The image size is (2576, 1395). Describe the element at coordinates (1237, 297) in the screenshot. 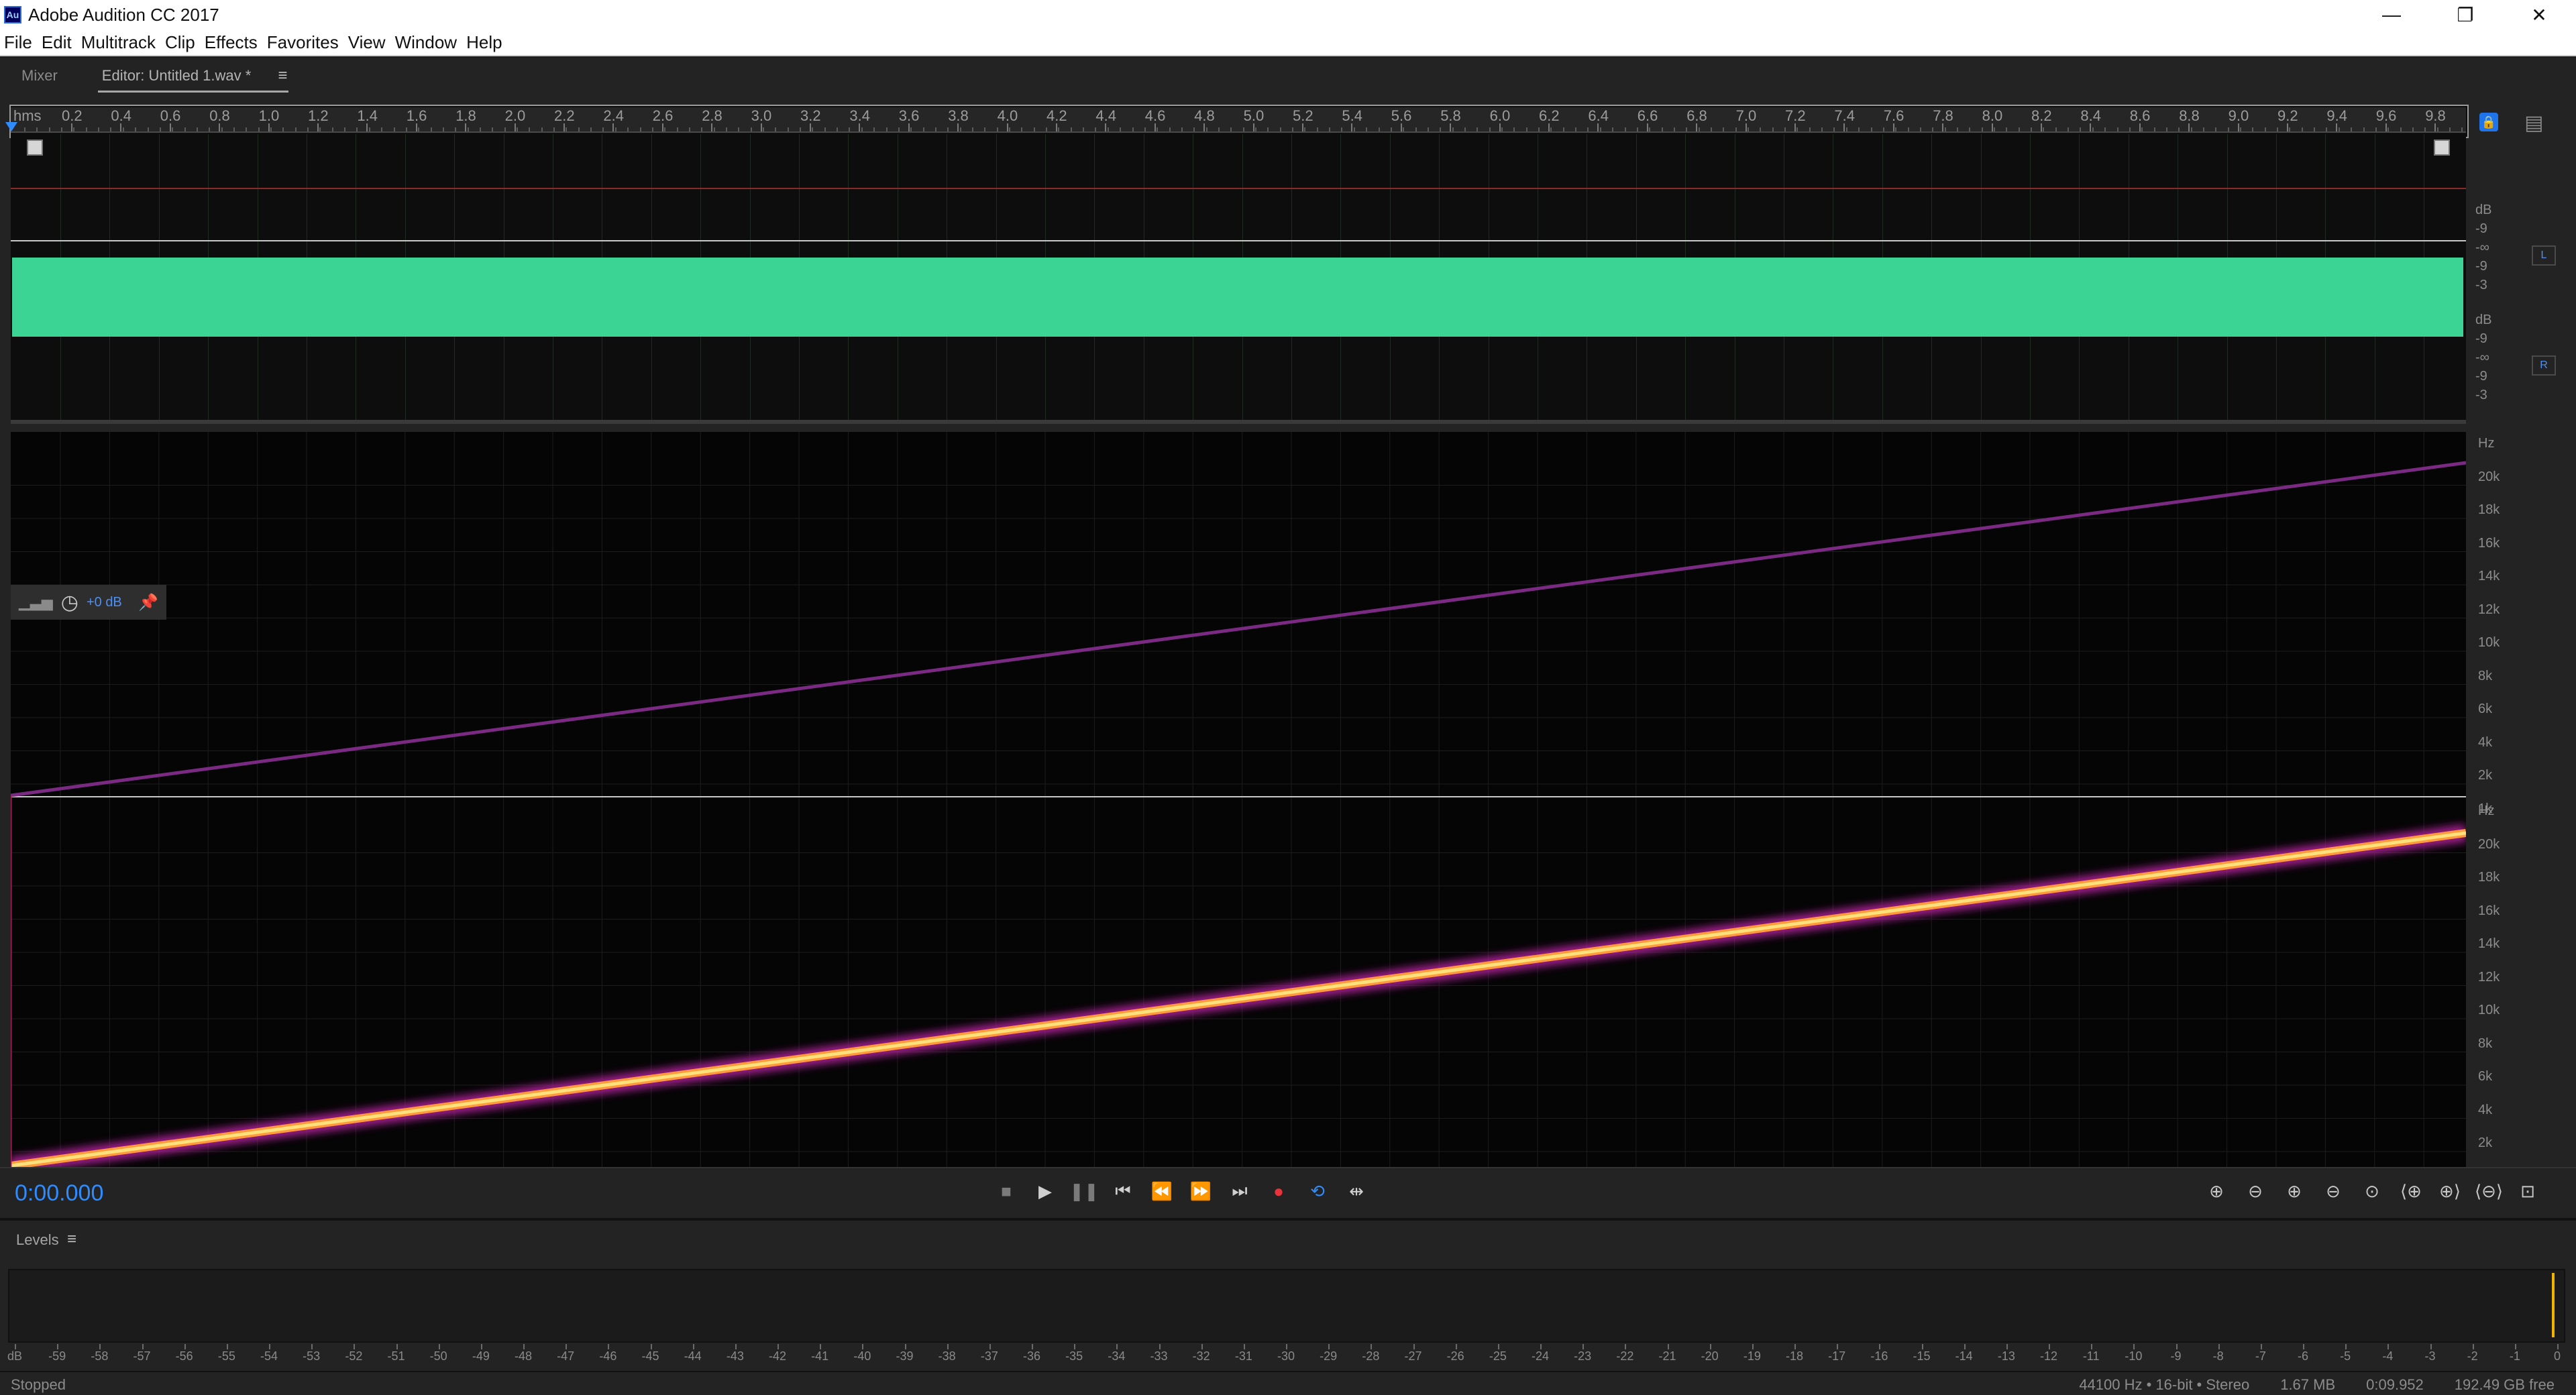

I see `right-channel-waveform` at that location.